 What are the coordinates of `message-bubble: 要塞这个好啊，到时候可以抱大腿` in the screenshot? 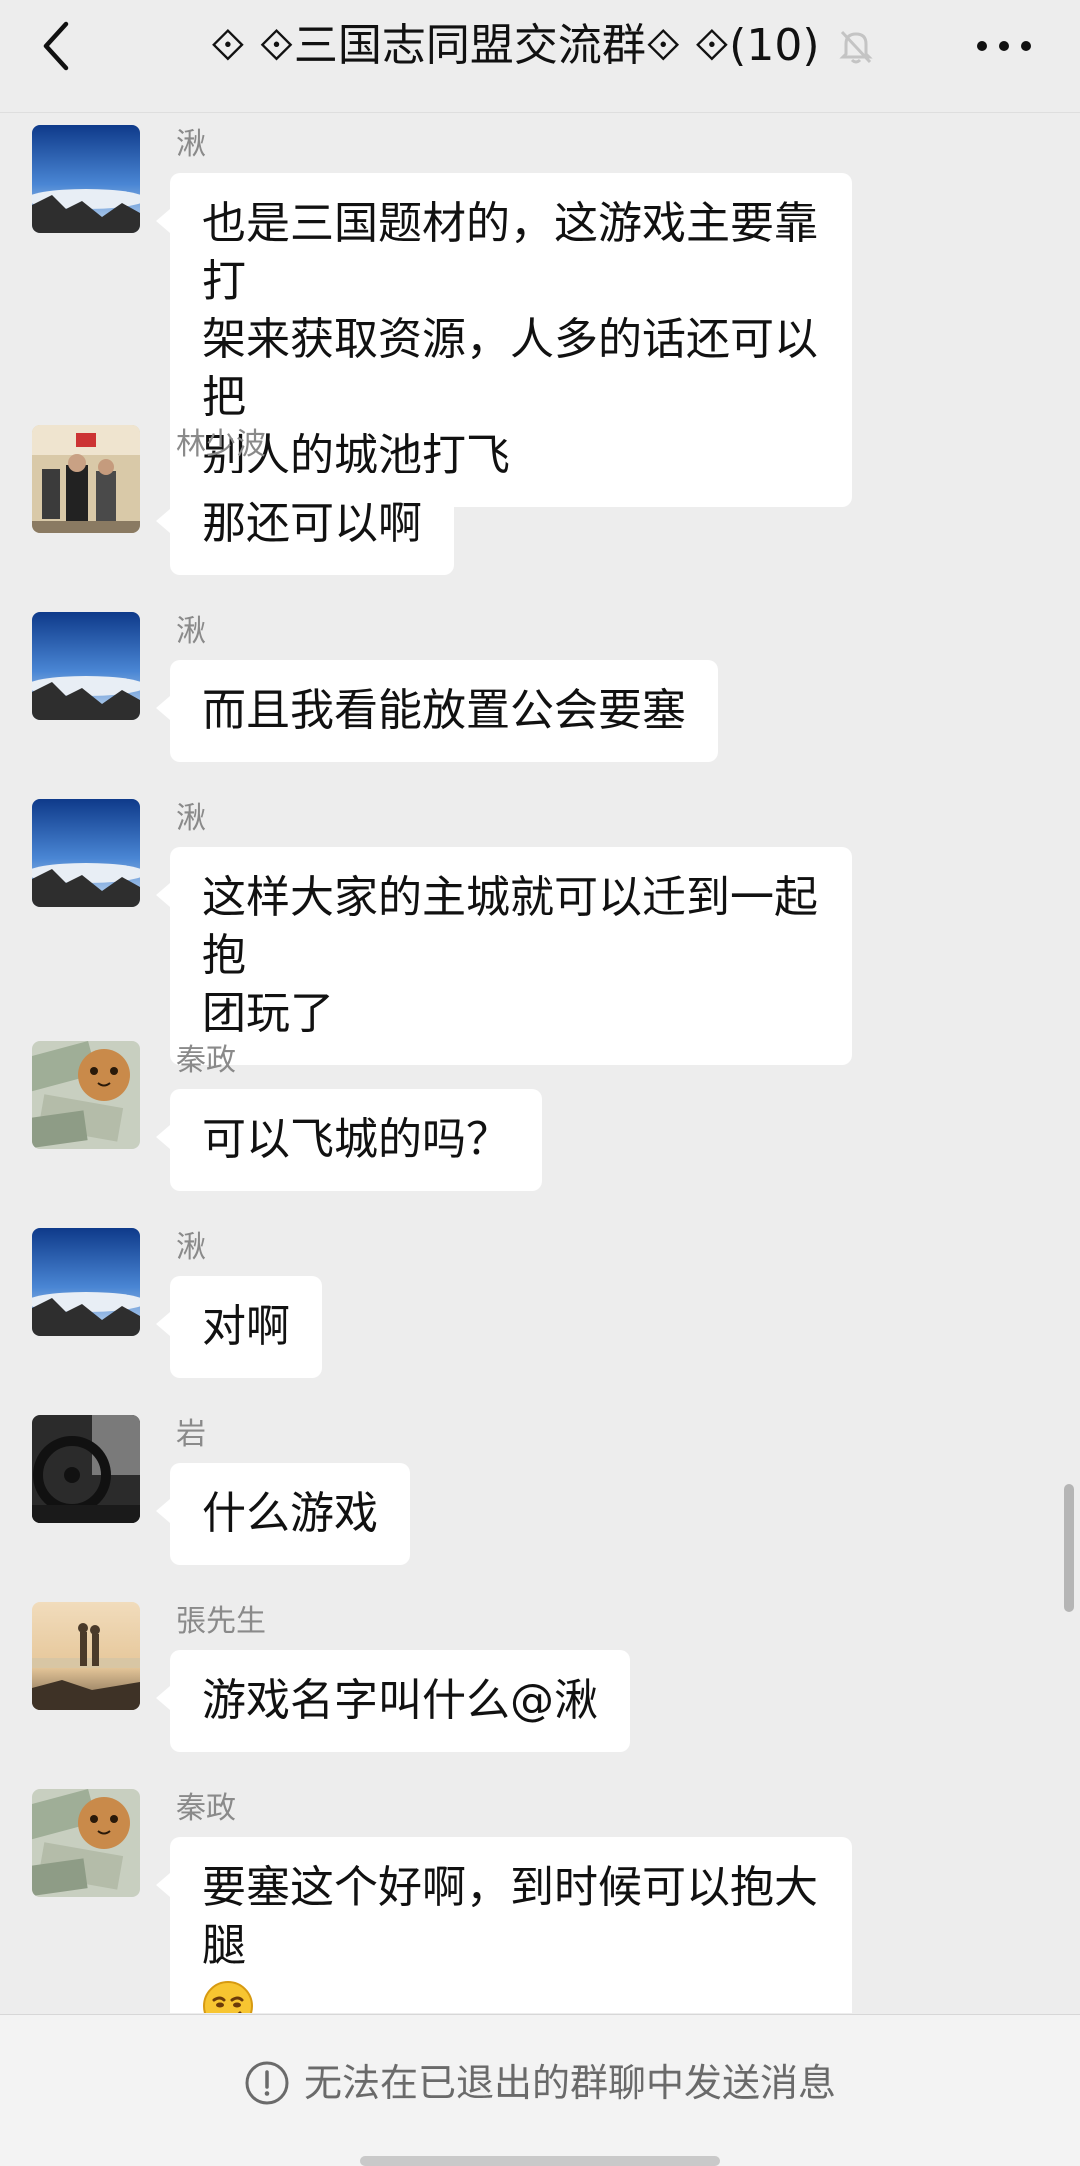 It's located at (504, 1925).